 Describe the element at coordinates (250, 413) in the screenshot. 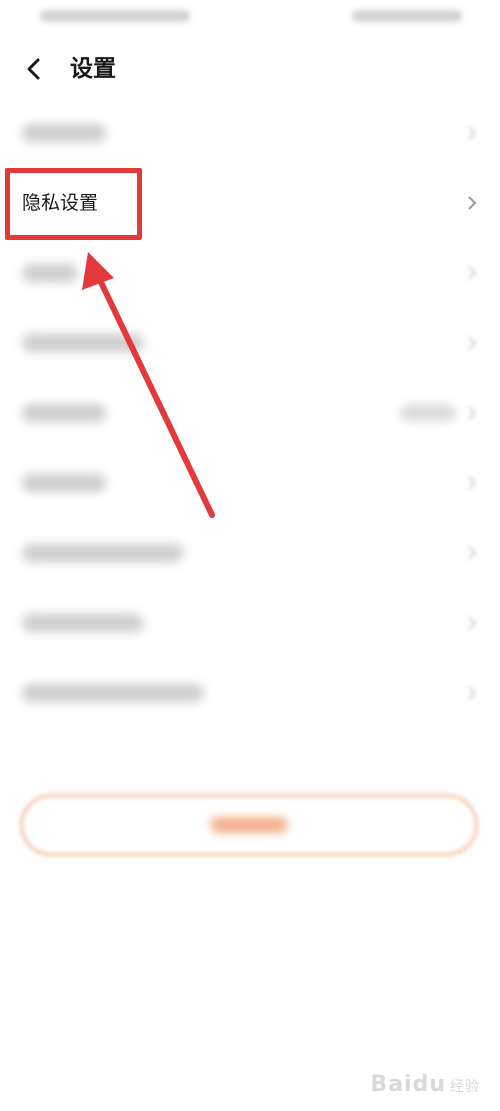

I see `setting-row-clear-cache` at that location.